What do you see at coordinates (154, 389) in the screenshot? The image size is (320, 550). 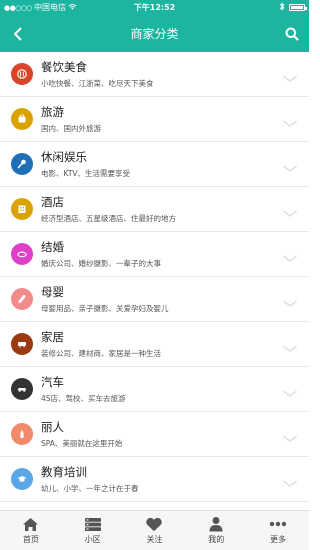 I see `category-item: 汽车 4S店、驾校、买车去旅游` at bounding box center [154, 389].